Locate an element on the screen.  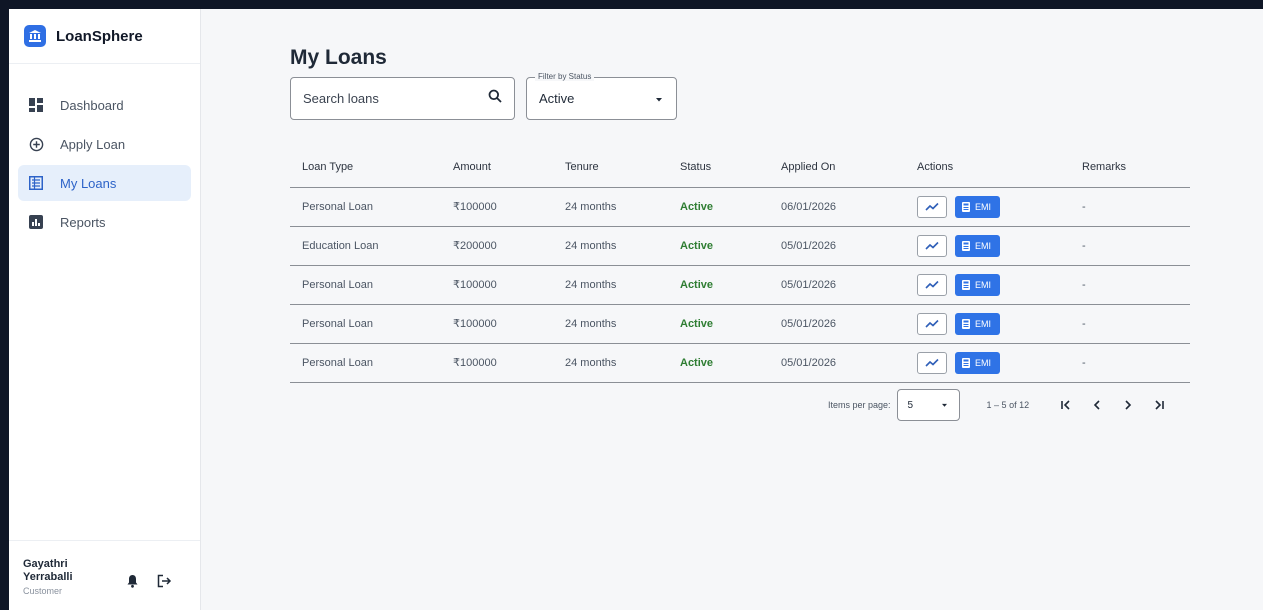
sidebar-item-label: Apply Loan is located at coordinates (93, 144).